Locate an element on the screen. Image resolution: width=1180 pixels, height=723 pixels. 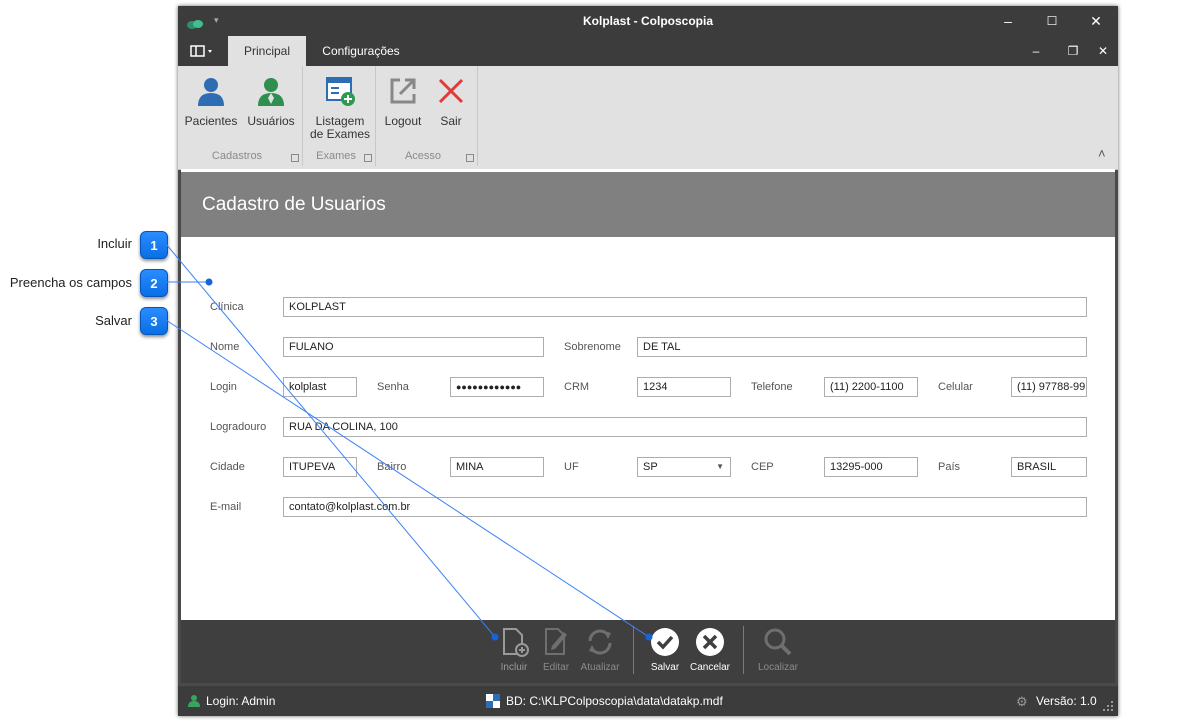
callout-badge-2: 2 is located at coordinates (154, 283).